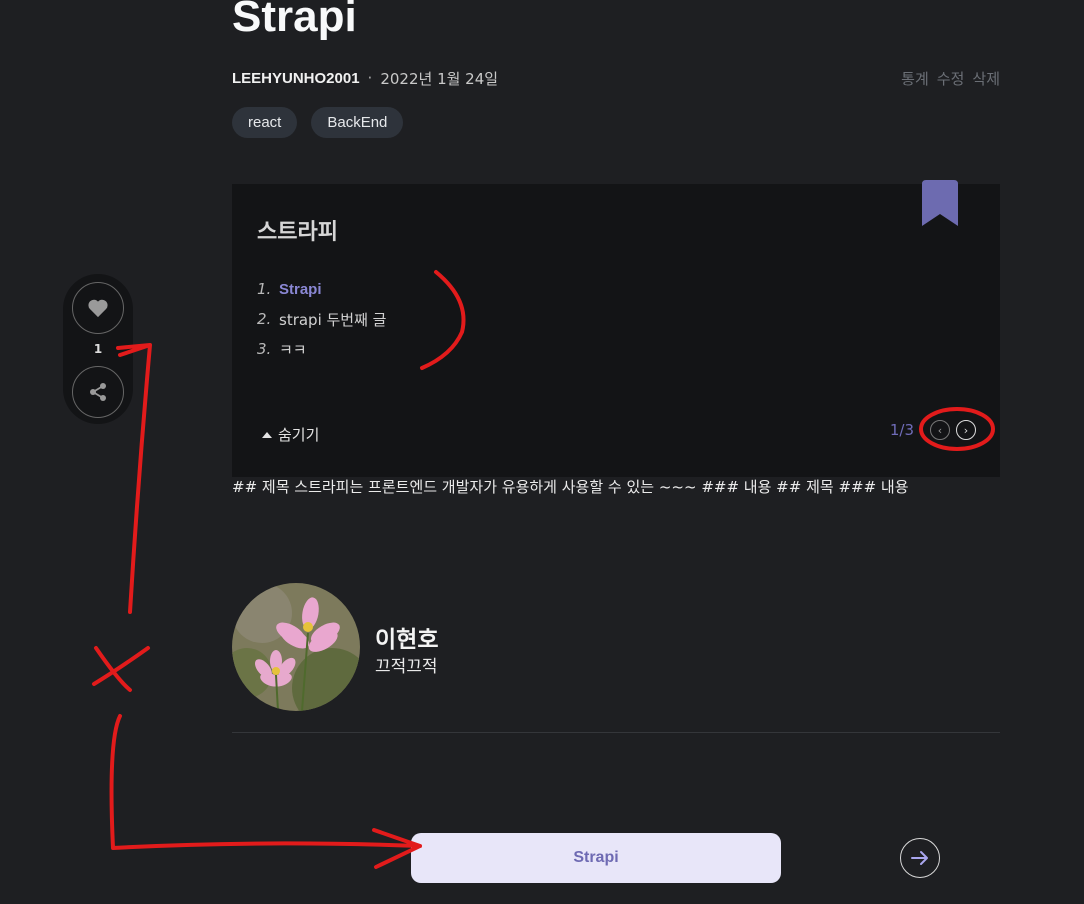  I want to click on series-pager: 1/3 ‹ ›, so click(933, 430).